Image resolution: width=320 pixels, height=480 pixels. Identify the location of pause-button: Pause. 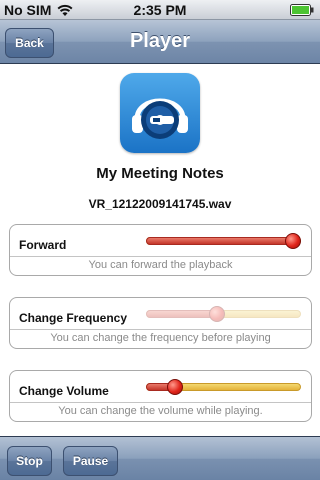
(90, 461).